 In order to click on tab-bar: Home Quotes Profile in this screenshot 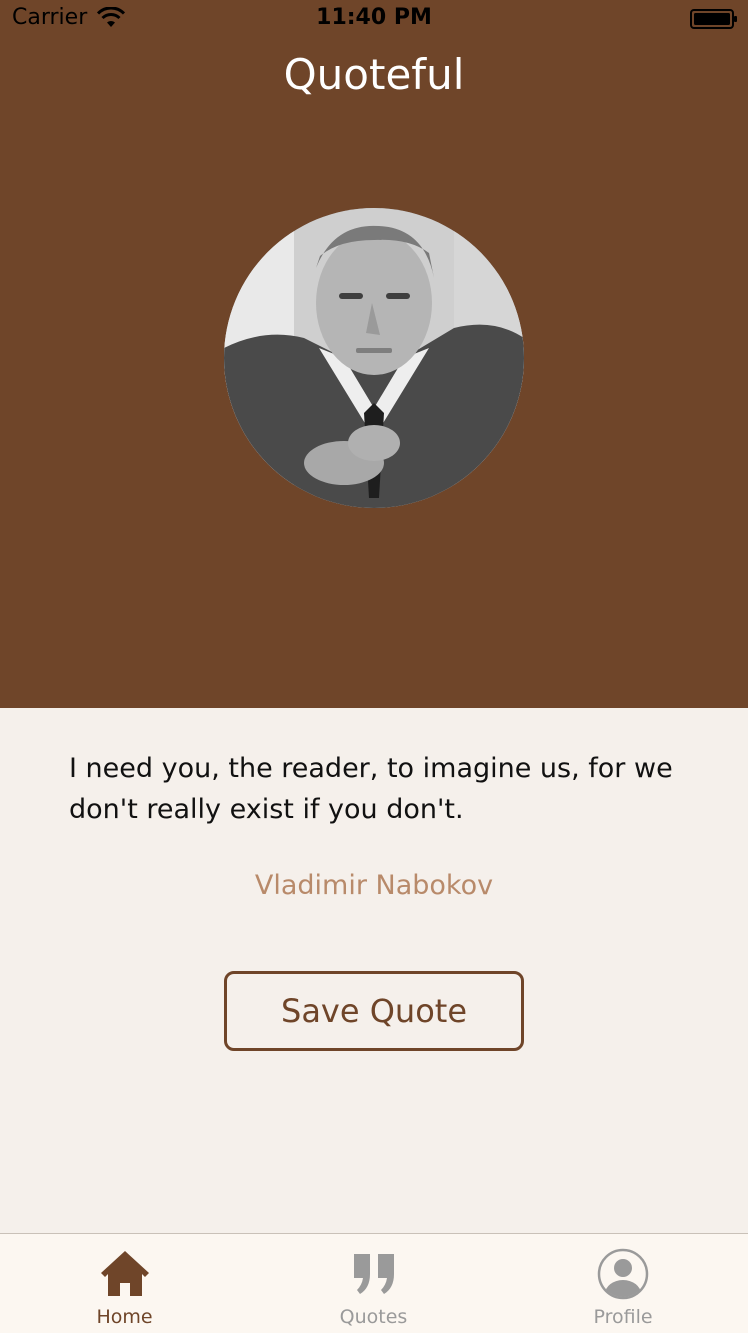, I will do `click(374, 1283)`.